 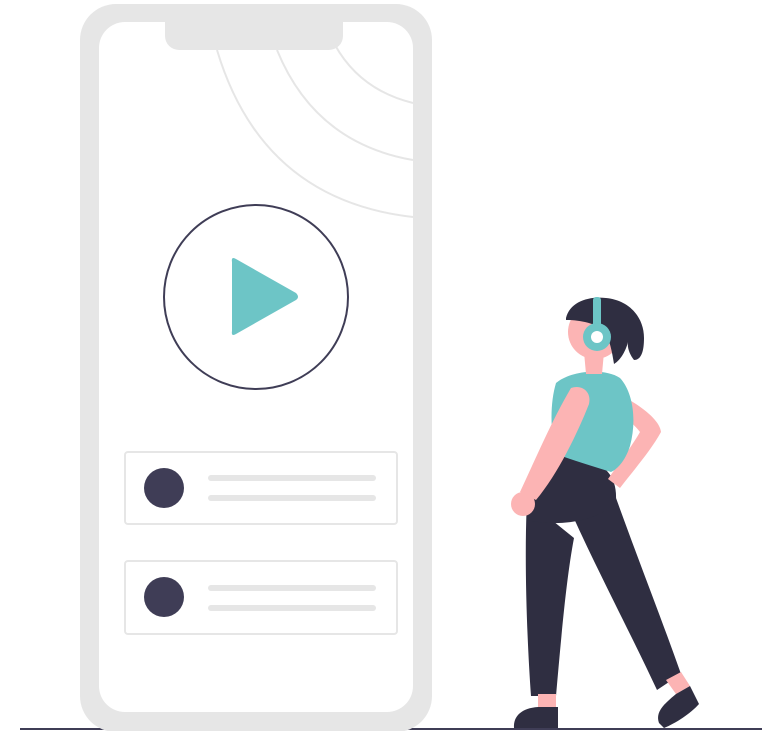 What do you see at coordinates (597, 337) in the screenshot?
I see `headphones-earcup-center` at bounding box center [597, 337].